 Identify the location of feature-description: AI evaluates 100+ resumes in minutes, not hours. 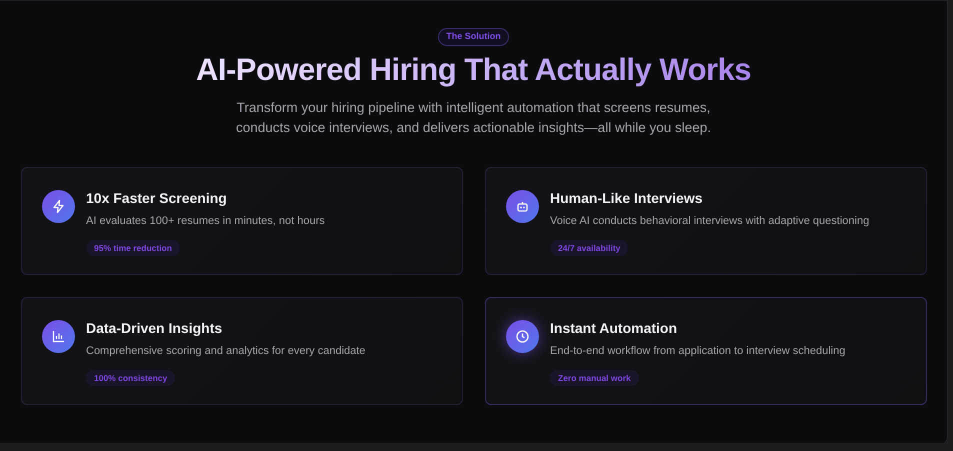
(205, 222).